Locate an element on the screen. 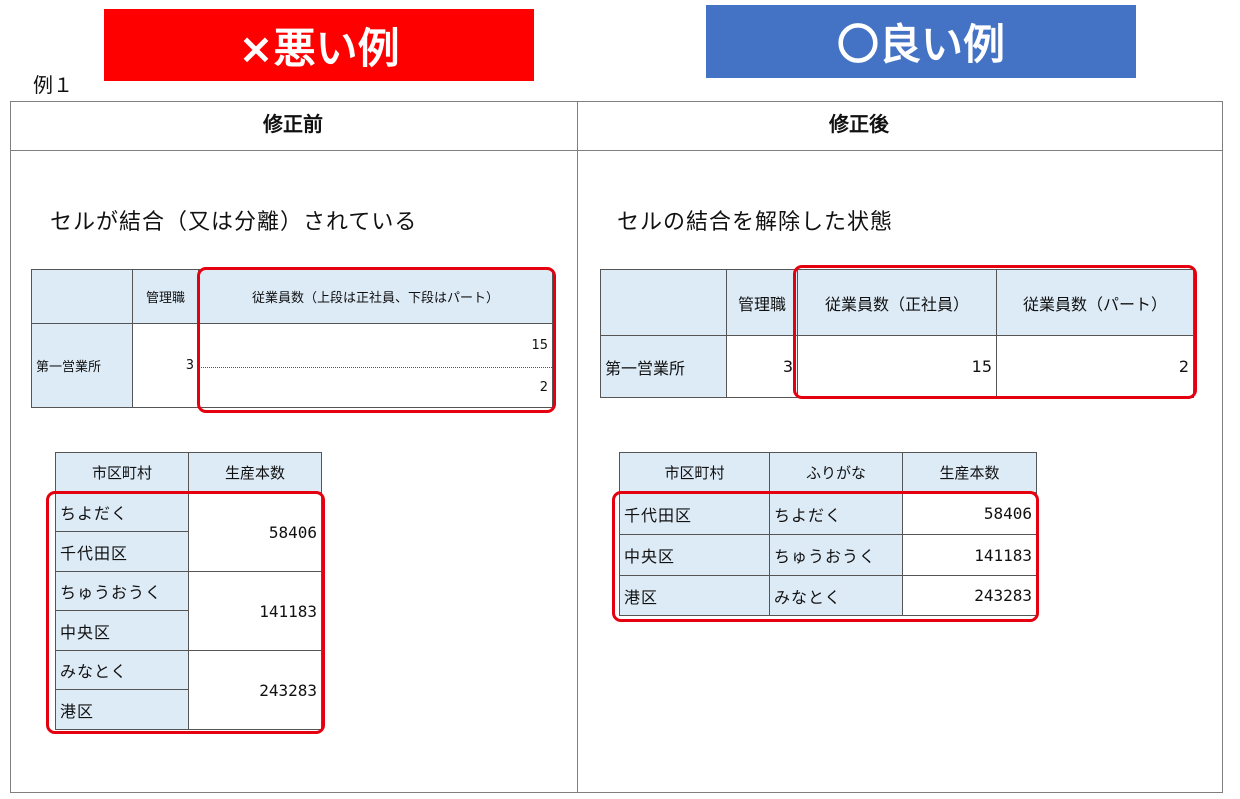 The height and width of the screenshot is (799, 1240). after-caption: セルの結合を解除した状態 is located at coordinates (755, 222).